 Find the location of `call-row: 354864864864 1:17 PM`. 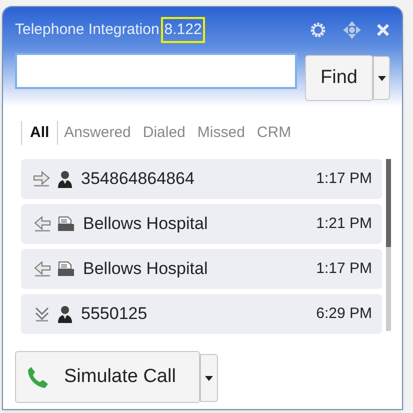

call-row: 354864864864 1:17 PM is located at coordinates (201, 179).